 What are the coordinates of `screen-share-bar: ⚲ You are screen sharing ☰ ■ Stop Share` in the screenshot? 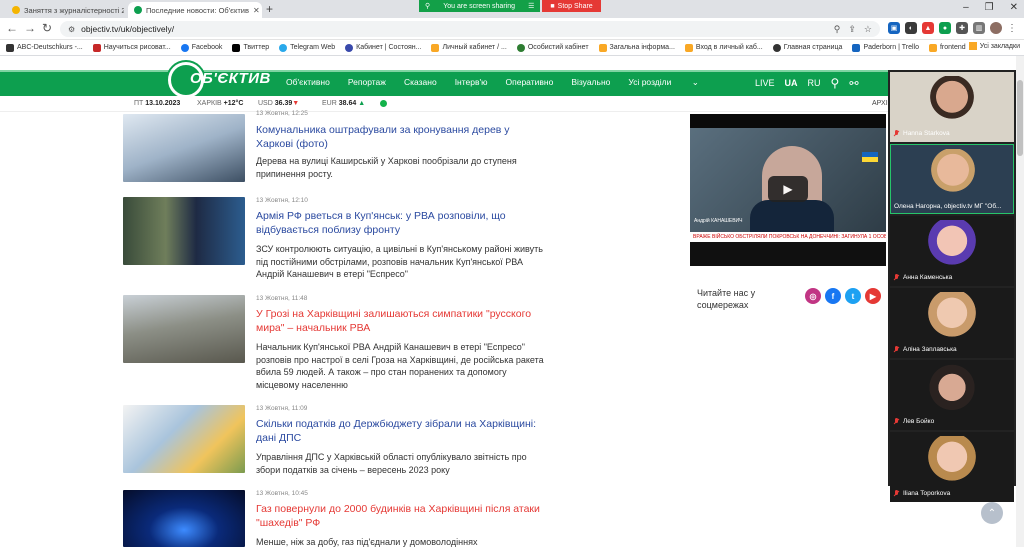 It's located at (510, 6).